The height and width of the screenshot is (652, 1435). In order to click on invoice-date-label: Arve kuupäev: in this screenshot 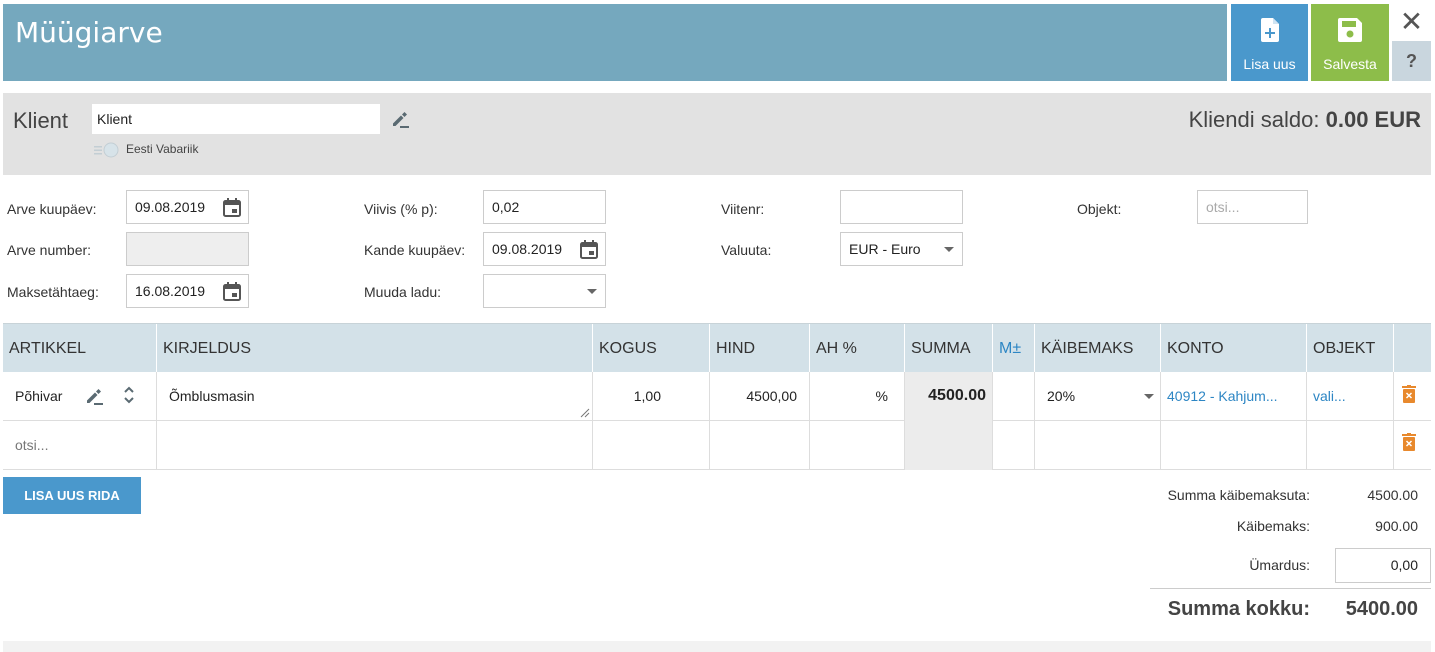, I will do `click(52, 209)`.